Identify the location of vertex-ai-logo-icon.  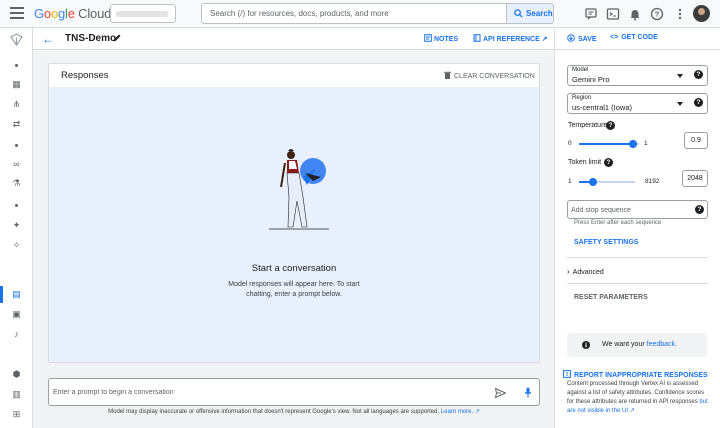
(16, 39).